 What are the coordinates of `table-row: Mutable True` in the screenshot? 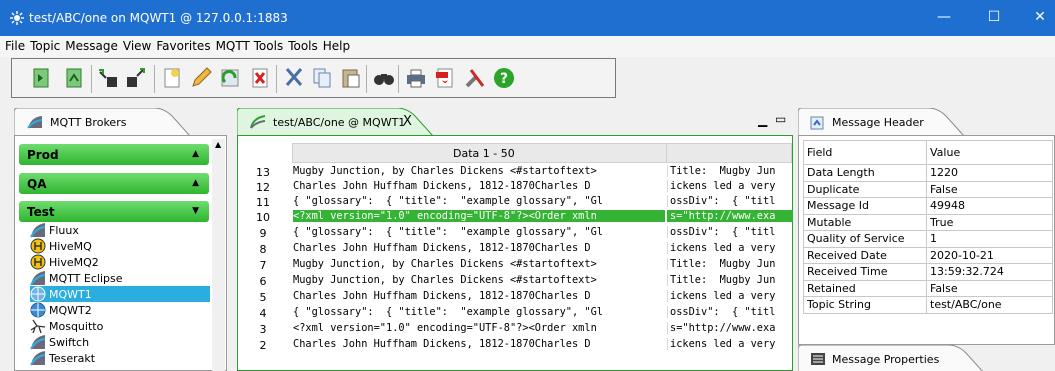 It's located at (928, 222).